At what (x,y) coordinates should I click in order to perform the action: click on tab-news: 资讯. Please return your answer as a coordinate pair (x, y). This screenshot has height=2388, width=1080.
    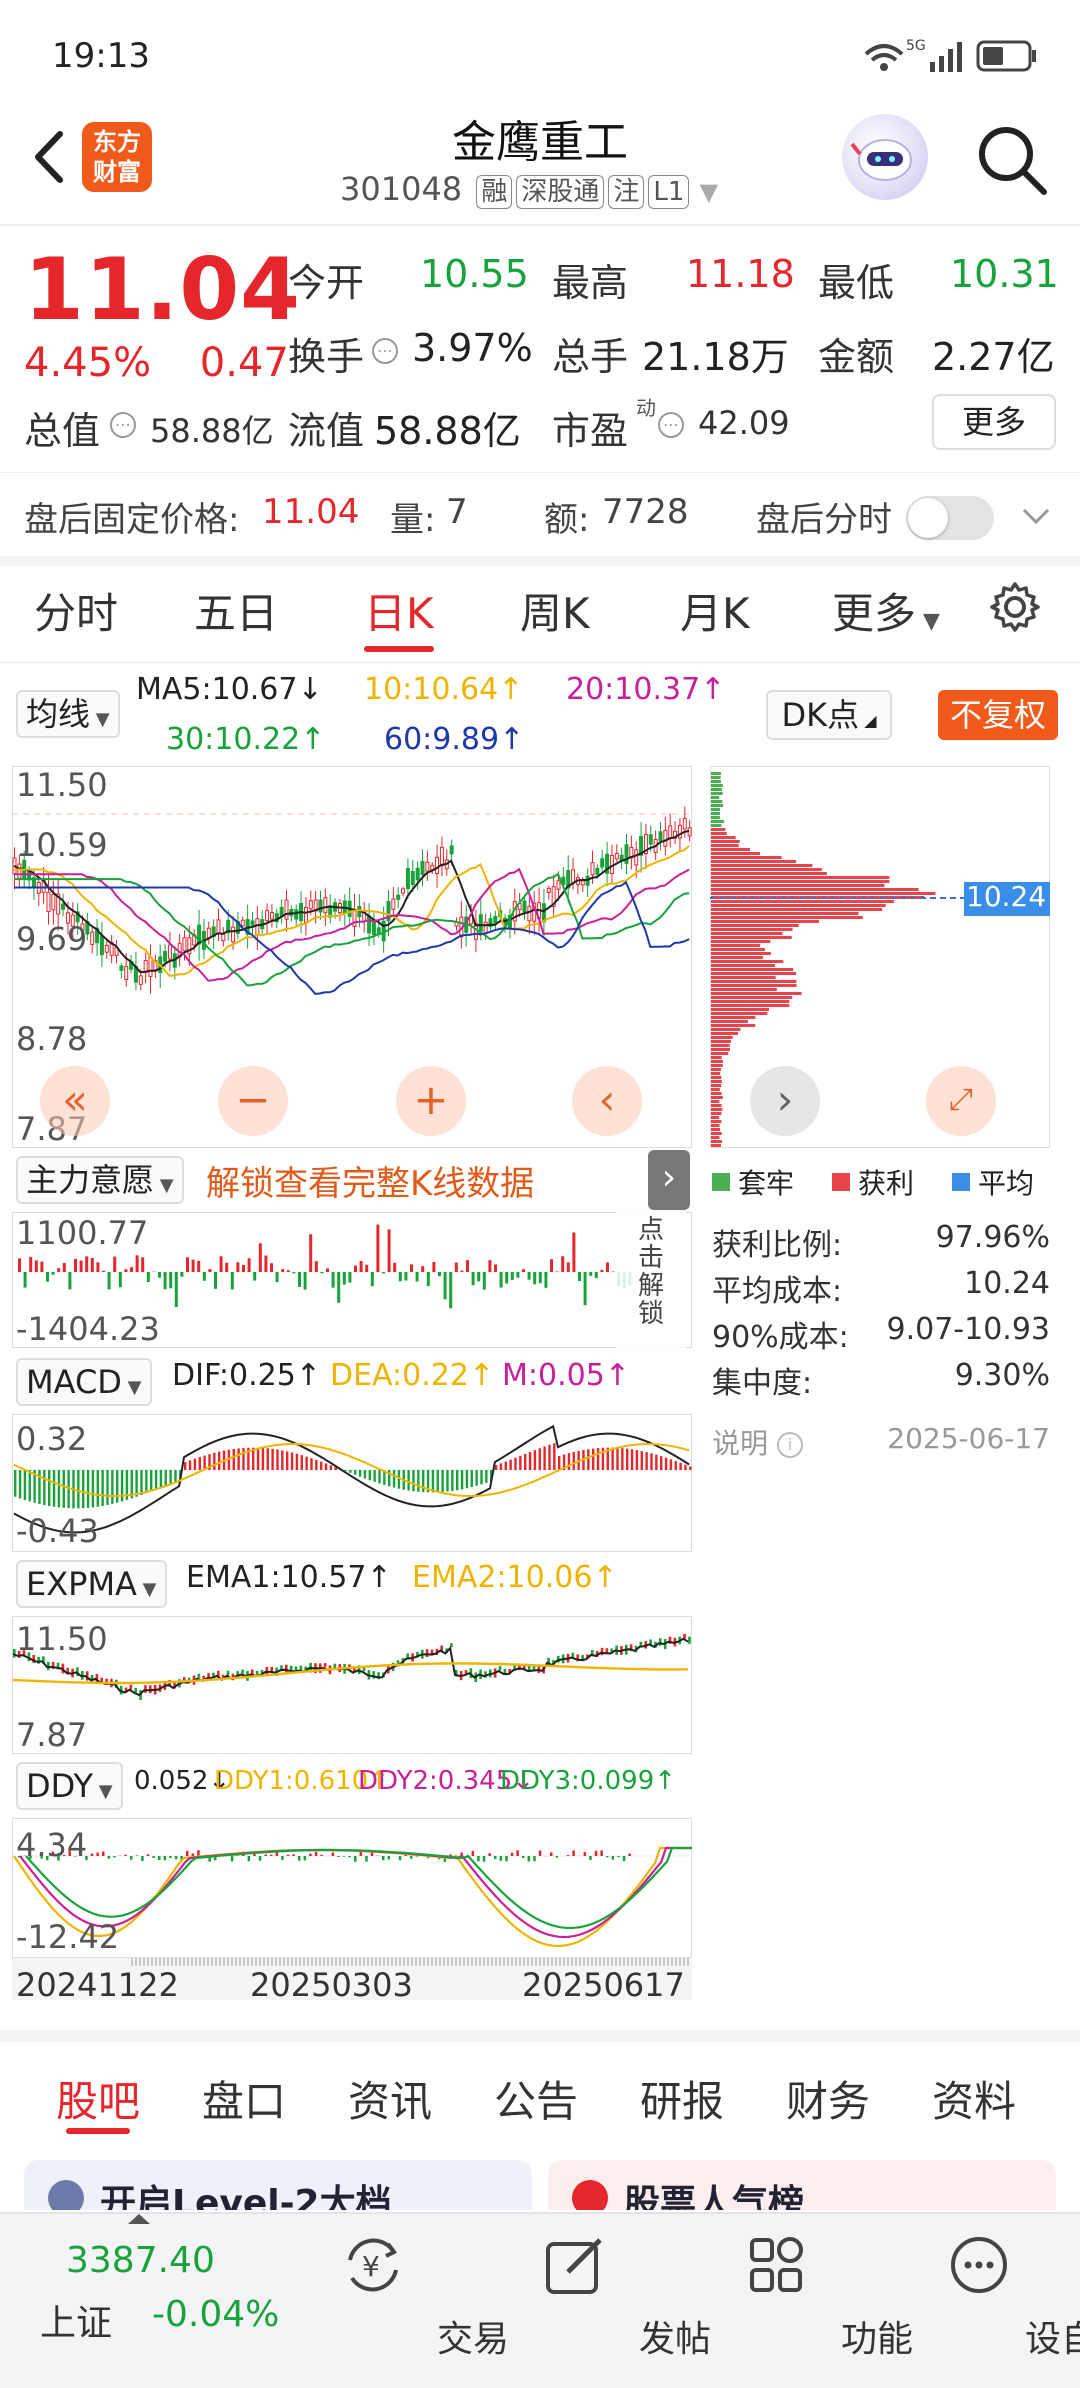
    Looking at the image, I should click on (390, 2098).